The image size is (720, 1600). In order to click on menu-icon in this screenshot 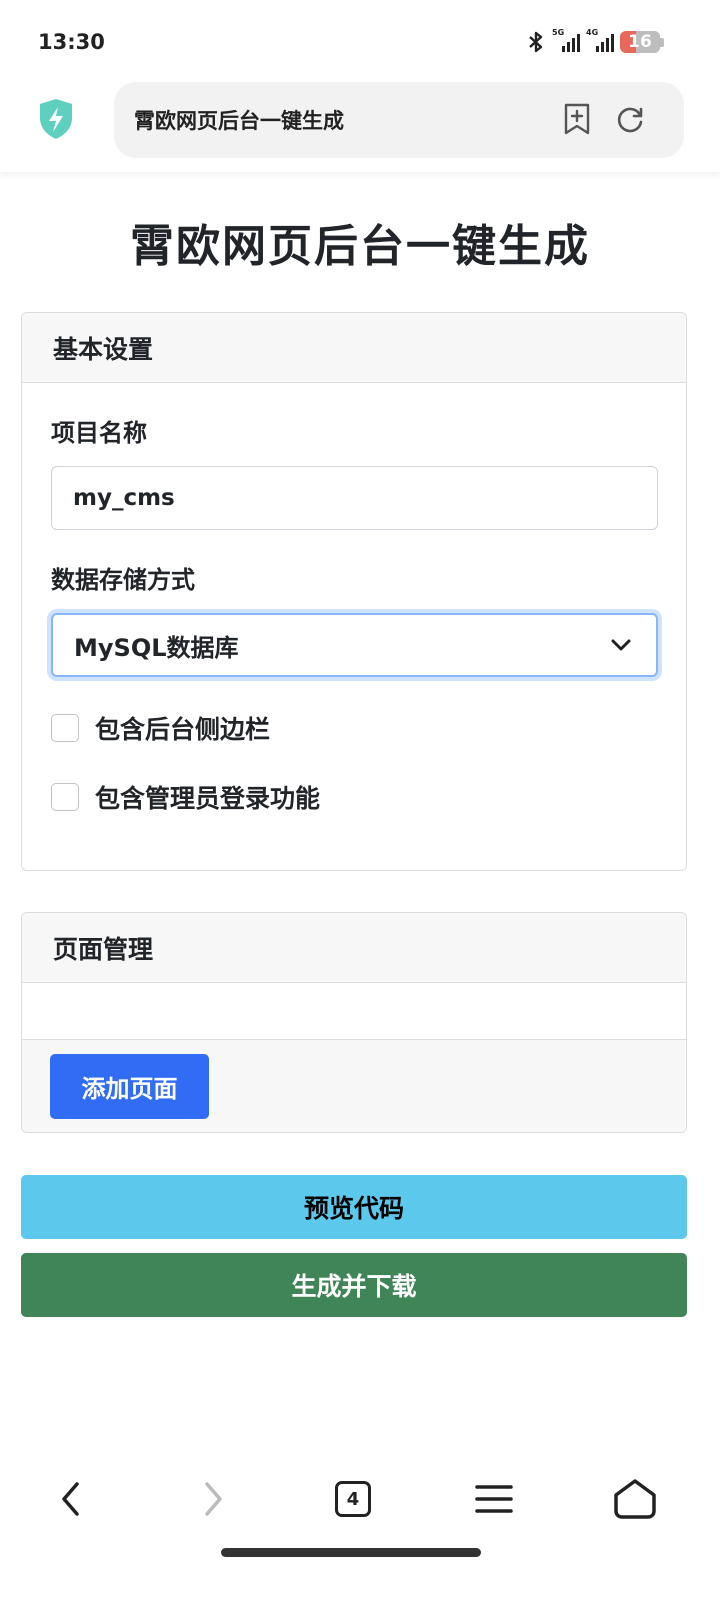, I will do `click(494, 1499)`.